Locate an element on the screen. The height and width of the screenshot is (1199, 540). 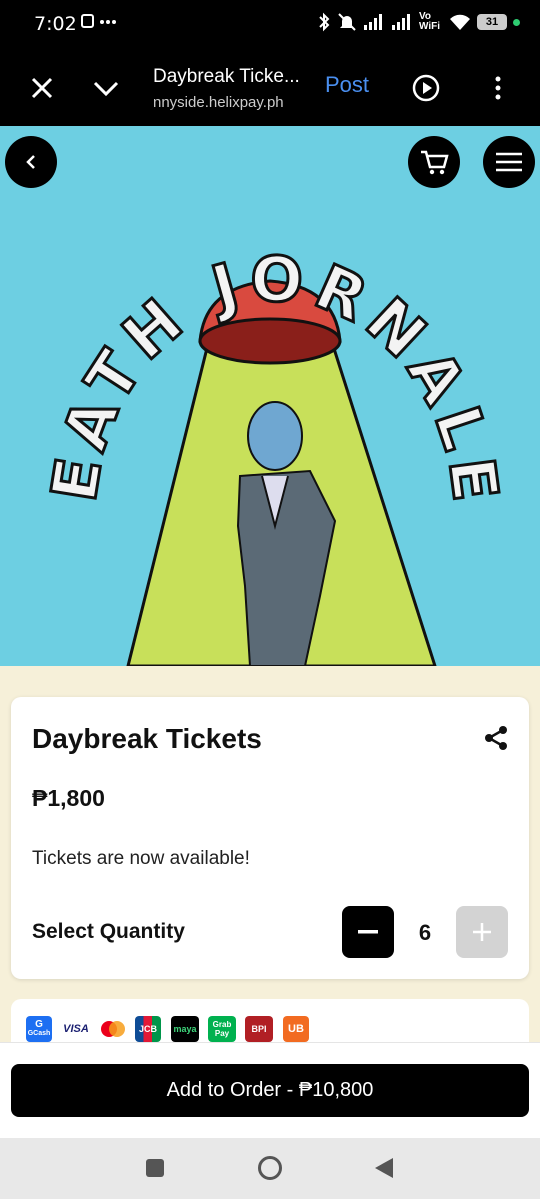
minus-icon is located at coordinates (368, 932).